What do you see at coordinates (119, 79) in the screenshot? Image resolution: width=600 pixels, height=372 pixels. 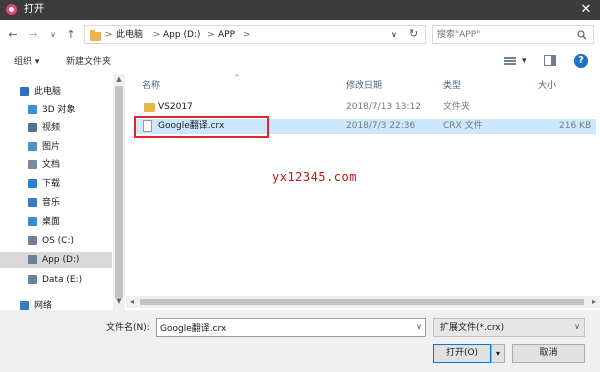 I see `scroll-up-arrow: ▲` at bounding box center [119, 79].